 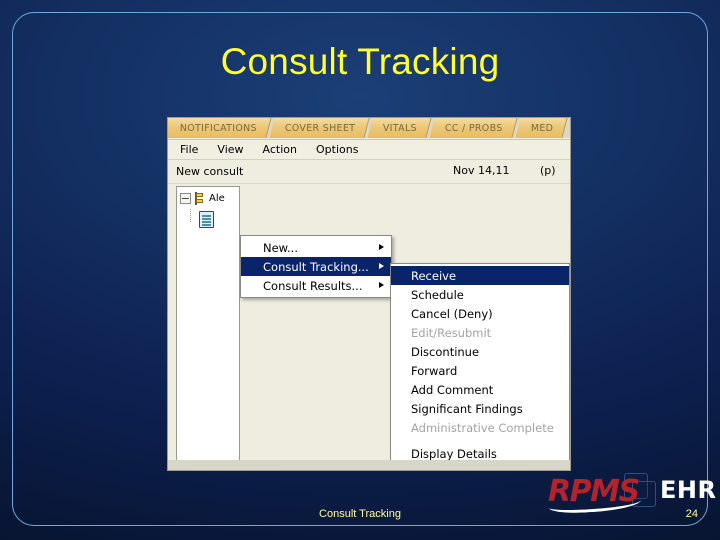 What do you see at coordinates (434, 275) in the screenshot?
I see `submenu-item-receive-label: Receive` at bounding box center [434, 275].